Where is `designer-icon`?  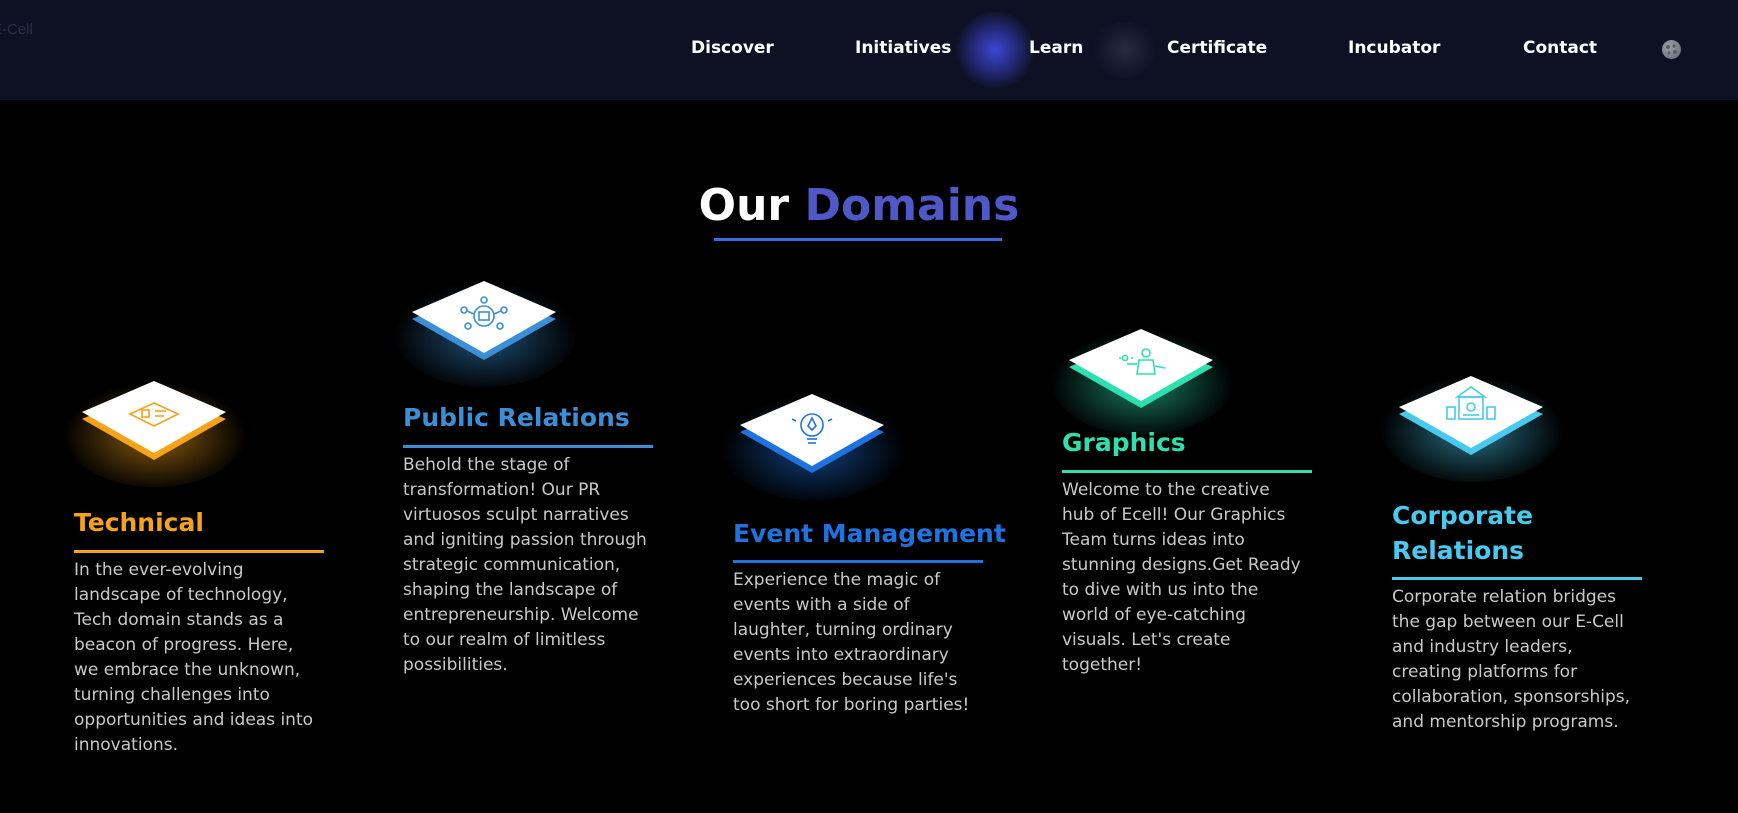 designer-icon is located at coordinates (1142, 380).